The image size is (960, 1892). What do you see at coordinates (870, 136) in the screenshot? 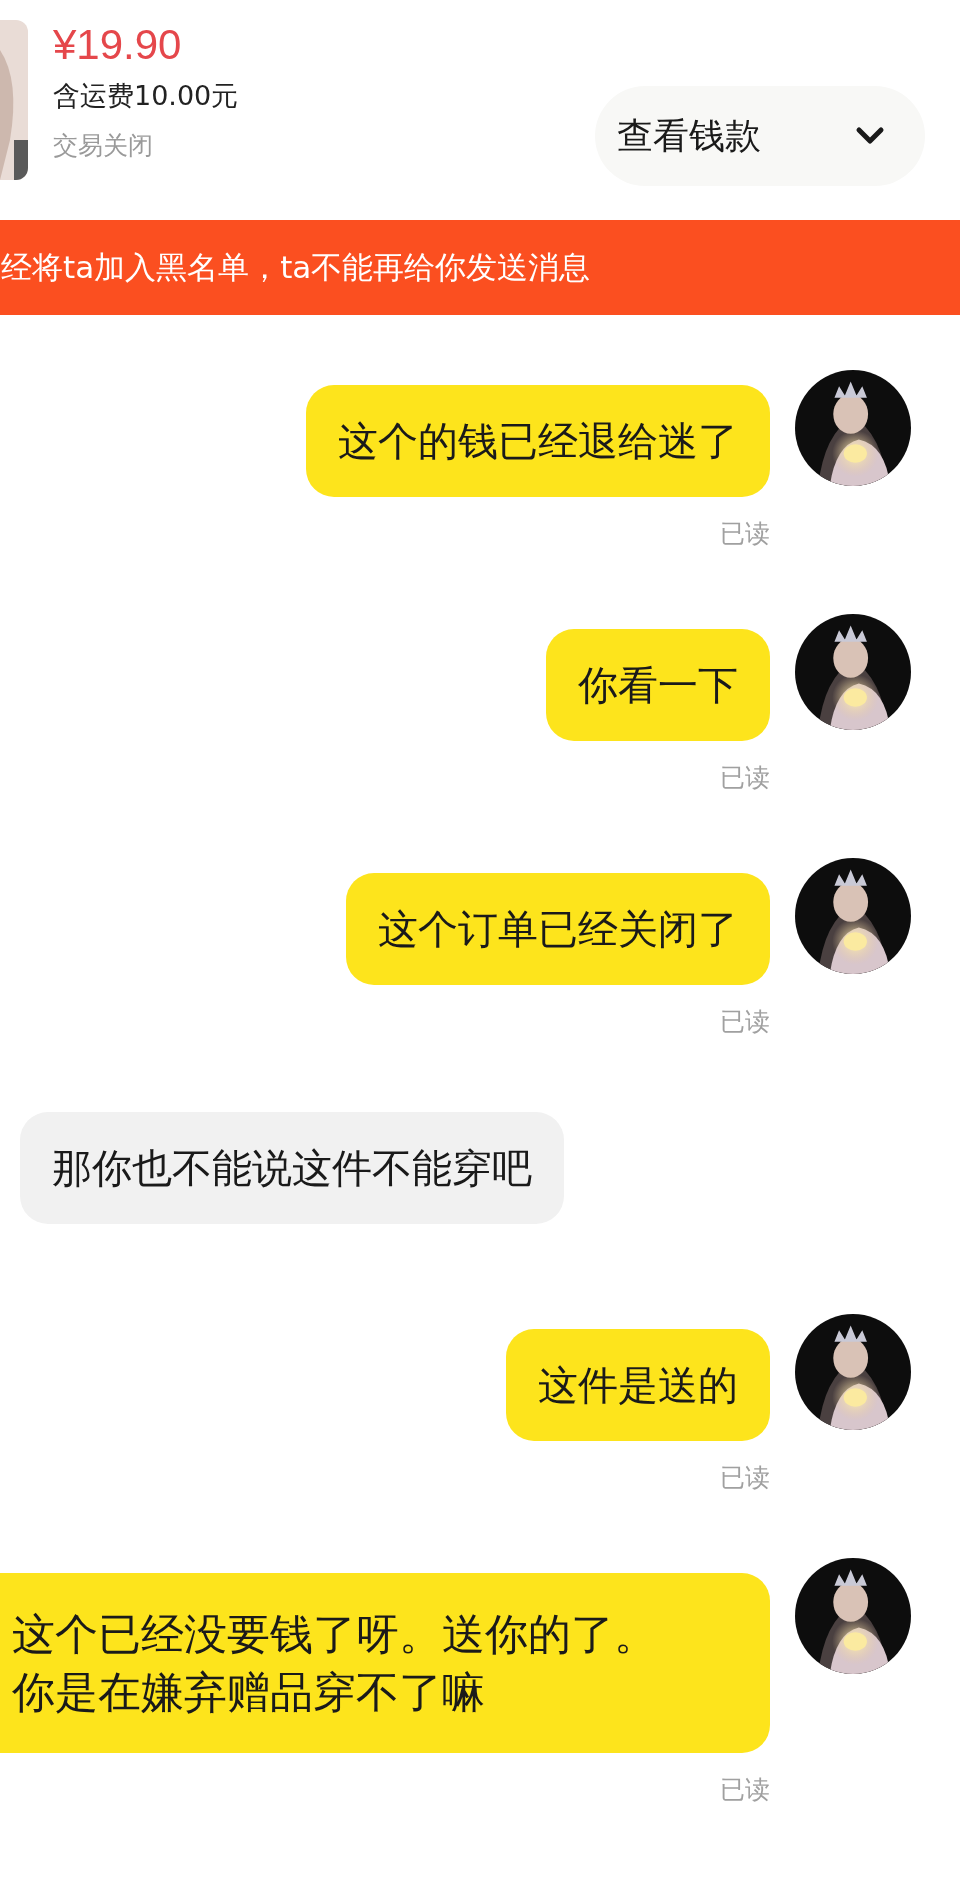
I see `chevron-down-icon` at bounding box center [870, 136].